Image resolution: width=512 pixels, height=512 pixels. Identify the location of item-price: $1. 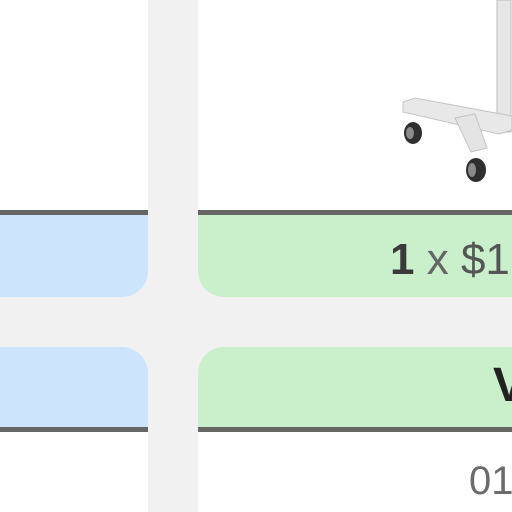
(485, 259).